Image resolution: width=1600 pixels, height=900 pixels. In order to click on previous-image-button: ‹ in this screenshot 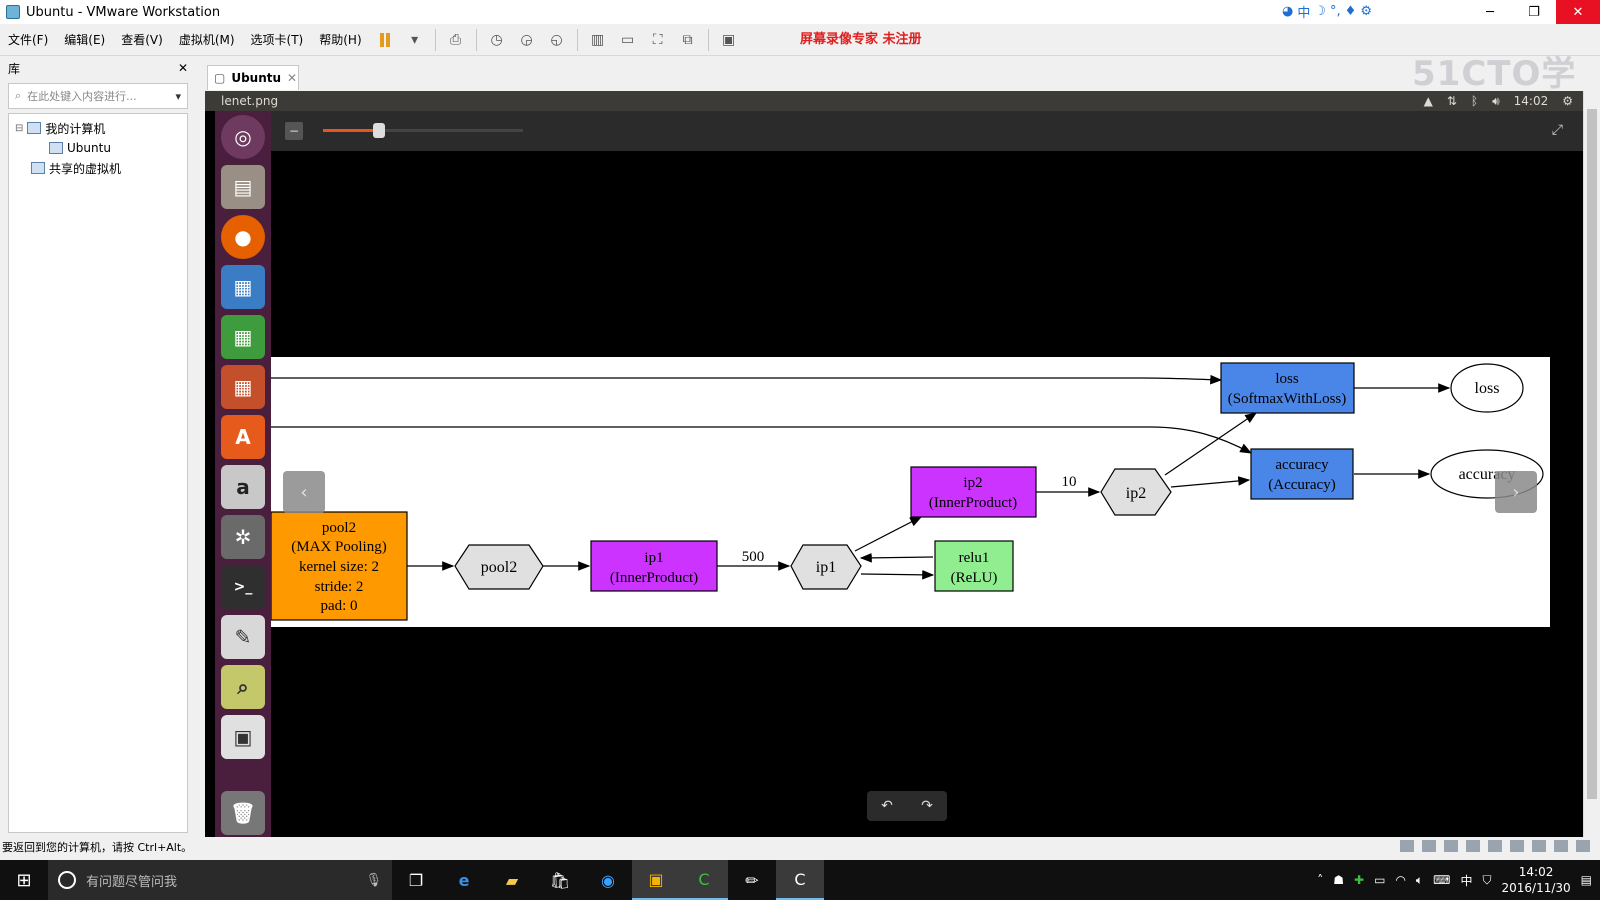, I will do `click(304, 492)`.